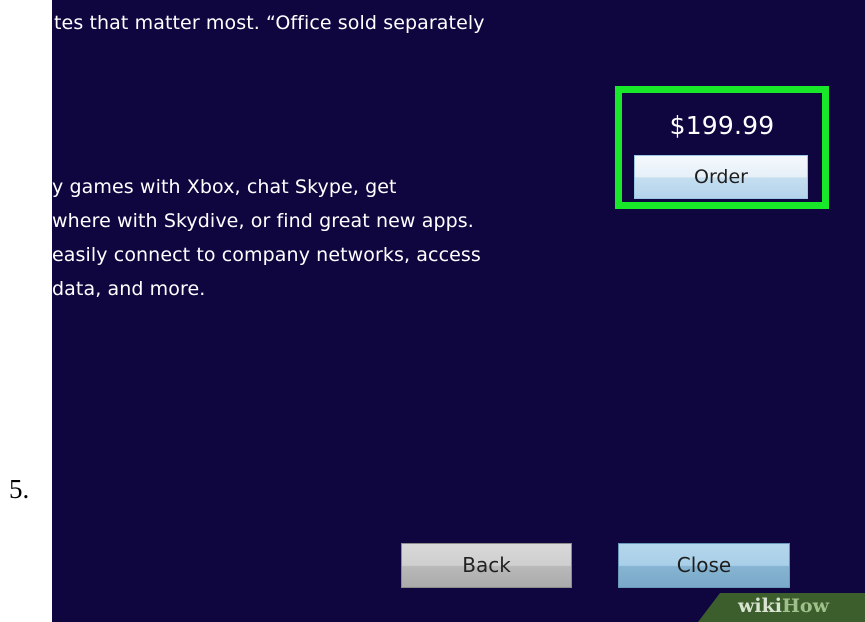 Image resolution: width=865 pixels, height=622 pixels. What do you see at coordinates (722, 147) in the screenshot?
I see `price-highlight-box: $199.99 Order` at bounding box center [722, 147].